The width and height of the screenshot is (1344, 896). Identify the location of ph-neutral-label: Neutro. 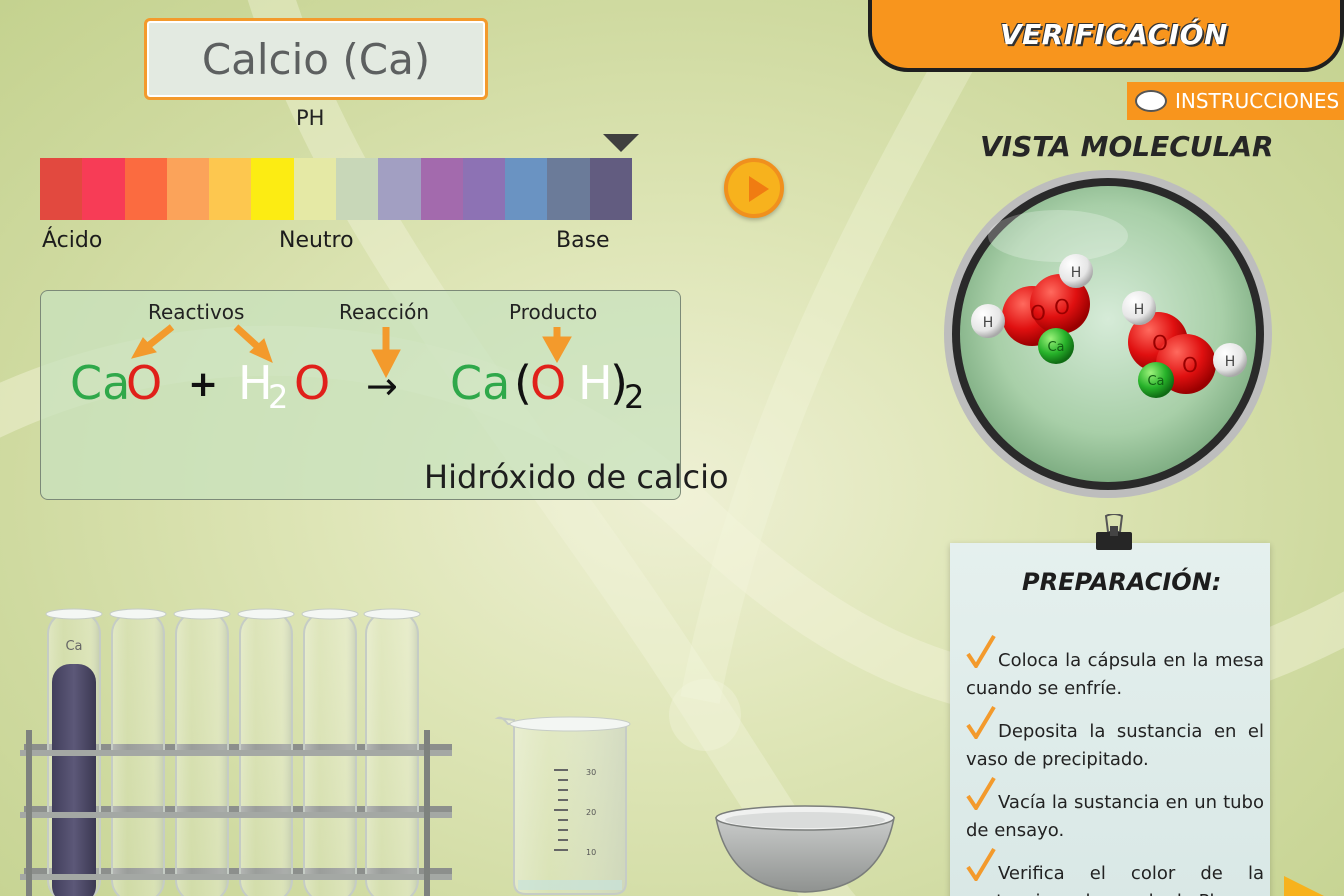
(316, 240).